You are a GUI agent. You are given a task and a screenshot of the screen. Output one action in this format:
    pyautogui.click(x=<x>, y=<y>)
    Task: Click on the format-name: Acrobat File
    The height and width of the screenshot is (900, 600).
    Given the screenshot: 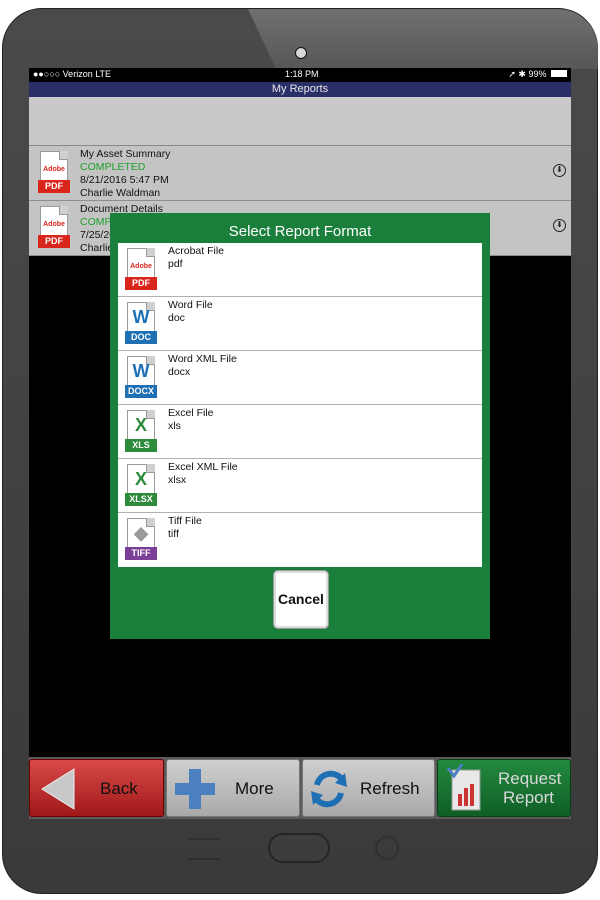 What is the action you would take?
    pyautogui.click(x=196, y=251)
    